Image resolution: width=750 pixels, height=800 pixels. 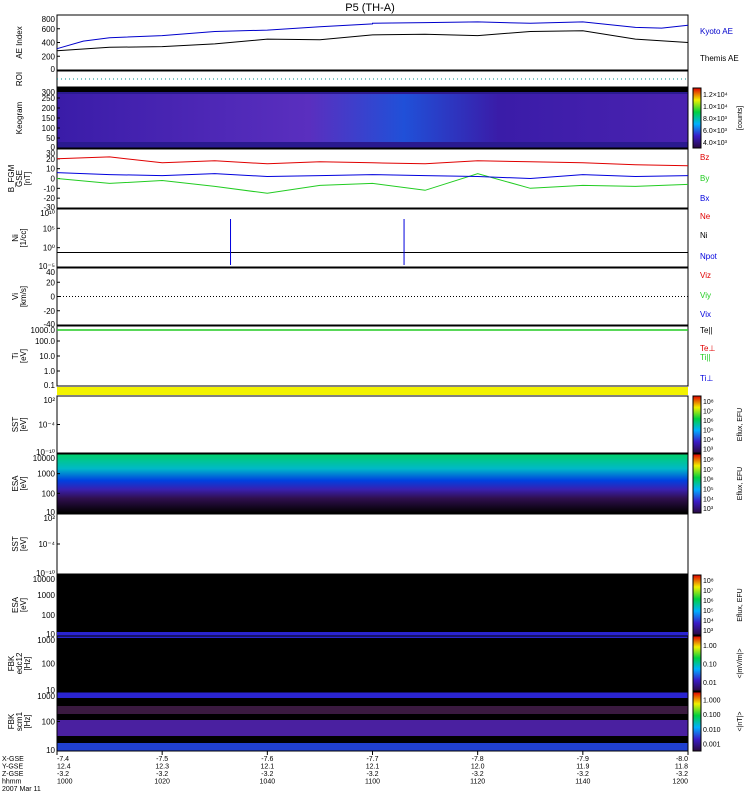 I want to click on colorbar-tick: 0.10, so click(x=710, y=665).